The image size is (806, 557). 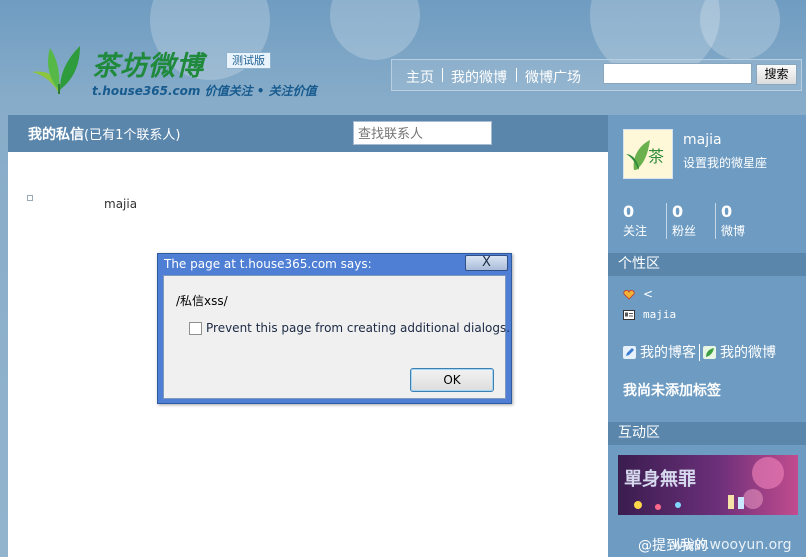 What do you see at coordinates (776, 74) in the screenshot?
I see `search-button: 搜索` at bounding box center [776, 74].